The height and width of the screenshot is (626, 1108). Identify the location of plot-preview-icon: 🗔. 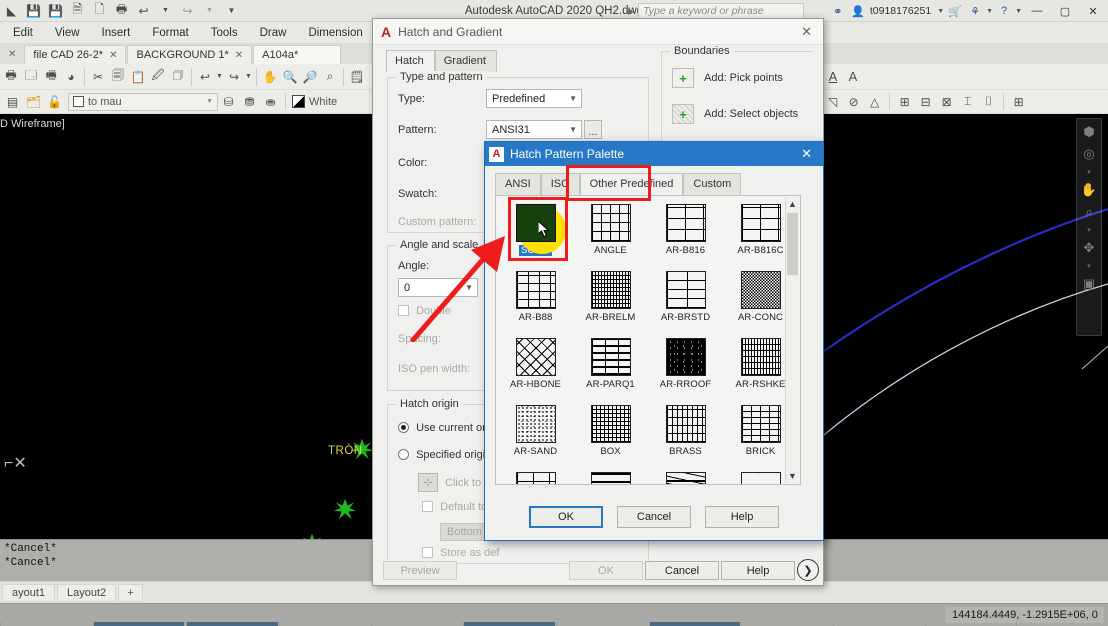
(31, 77).